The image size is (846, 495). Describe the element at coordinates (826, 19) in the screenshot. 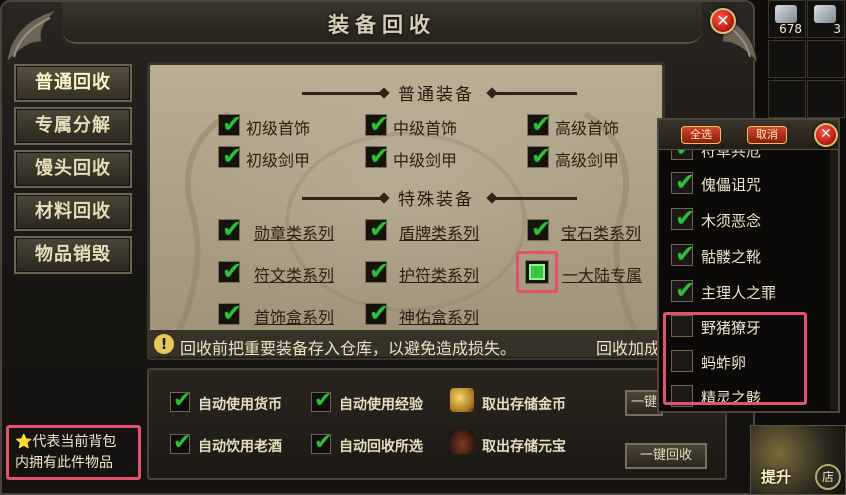

I see `inventory-slot: 3` at that location.